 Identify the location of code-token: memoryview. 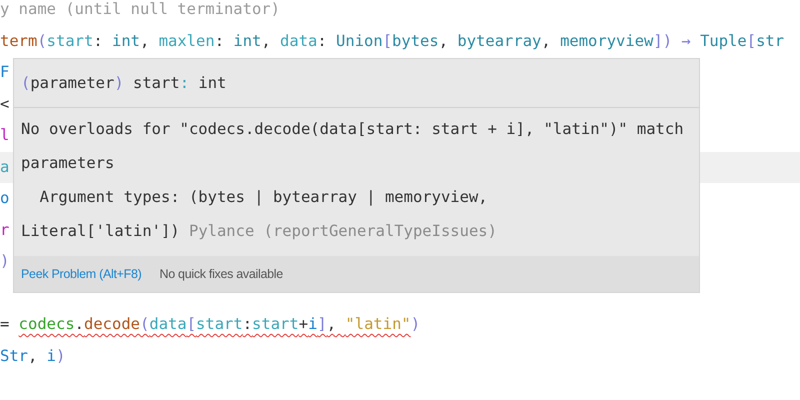
(607, 41).